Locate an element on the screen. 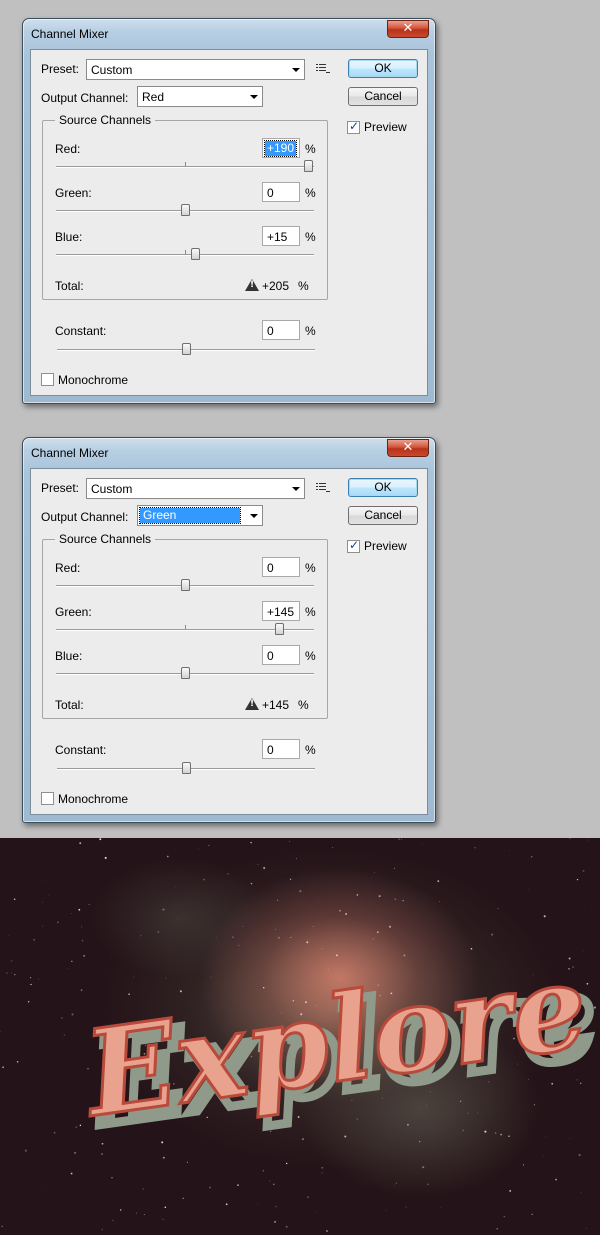  red-value: 0 is located at coordinates (270, 568).